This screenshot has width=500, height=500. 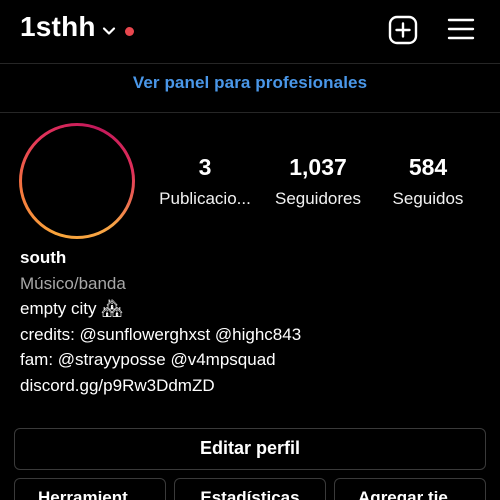 What do you see at coordinates (317, 198) in the screenshot?
I see `followers-label: Seguidores` at bounding box center [317, 198].